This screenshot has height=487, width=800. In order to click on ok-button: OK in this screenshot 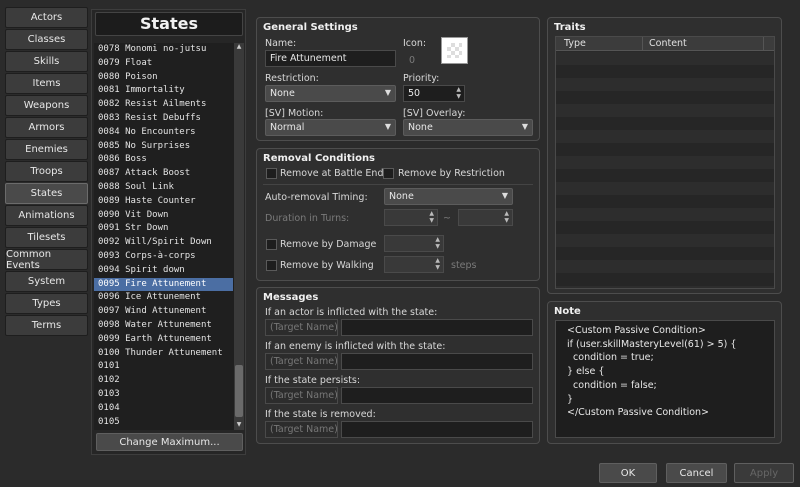, I will do `click(628, 473)`.